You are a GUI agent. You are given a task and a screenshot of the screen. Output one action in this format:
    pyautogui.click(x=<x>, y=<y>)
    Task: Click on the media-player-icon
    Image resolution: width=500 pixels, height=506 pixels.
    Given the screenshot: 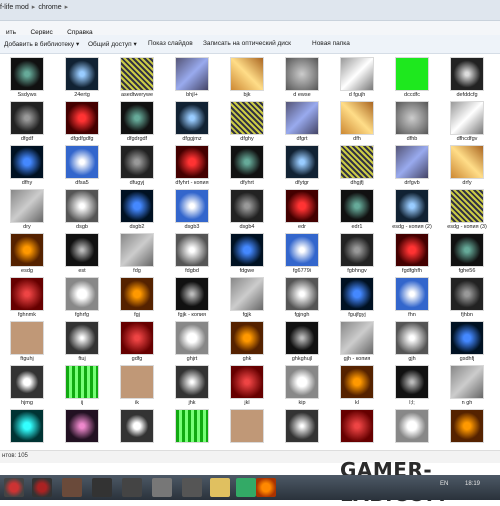 What is the action you would take?
    pyautogui.click(x=192, y=487)
    